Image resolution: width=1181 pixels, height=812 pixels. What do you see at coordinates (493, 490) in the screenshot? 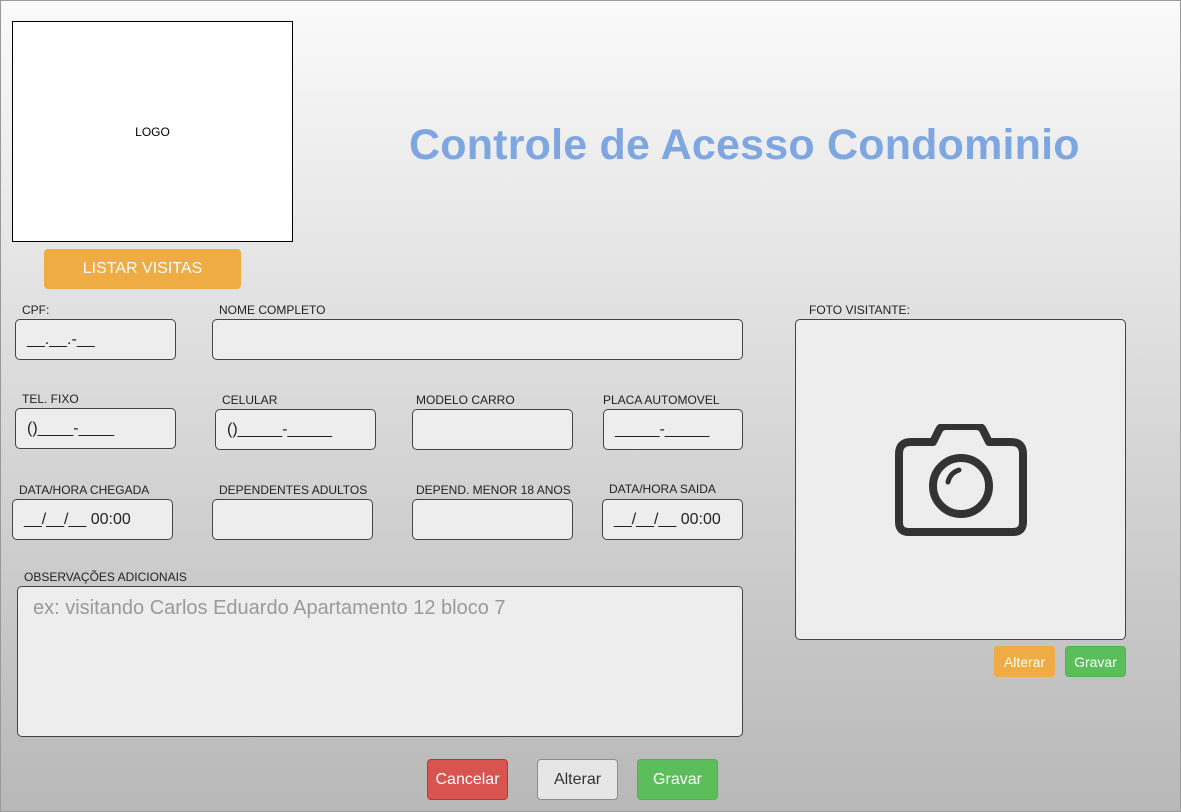
I see `minor-dependents-label: DEPEND. MENOR 18 ANOS` at bounding box center [493, 490].